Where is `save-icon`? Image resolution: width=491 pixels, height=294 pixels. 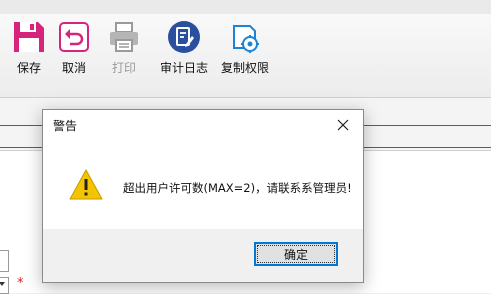 save-icon is located at coordinates (29, 37).